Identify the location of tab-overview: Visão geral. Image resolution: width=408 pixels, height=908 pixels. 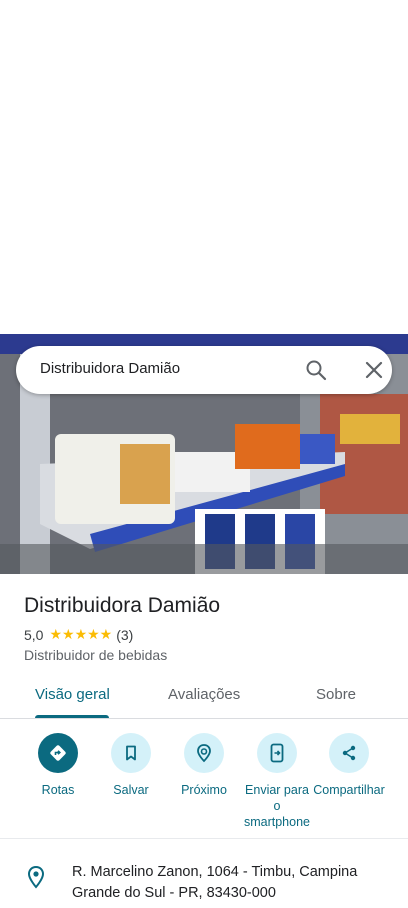
(72, 694).